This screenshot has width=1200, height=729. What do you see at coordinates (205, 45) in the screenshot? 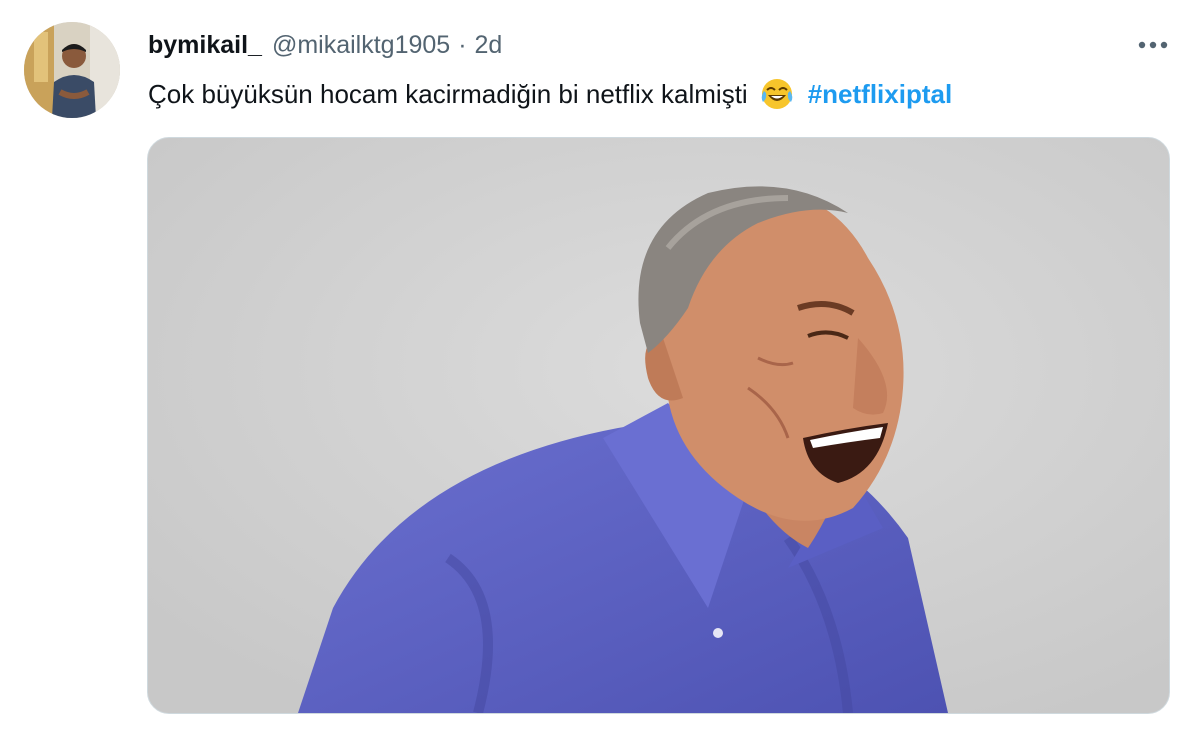
I see `display-name: bymikail_` at bounding box center [205, 45].